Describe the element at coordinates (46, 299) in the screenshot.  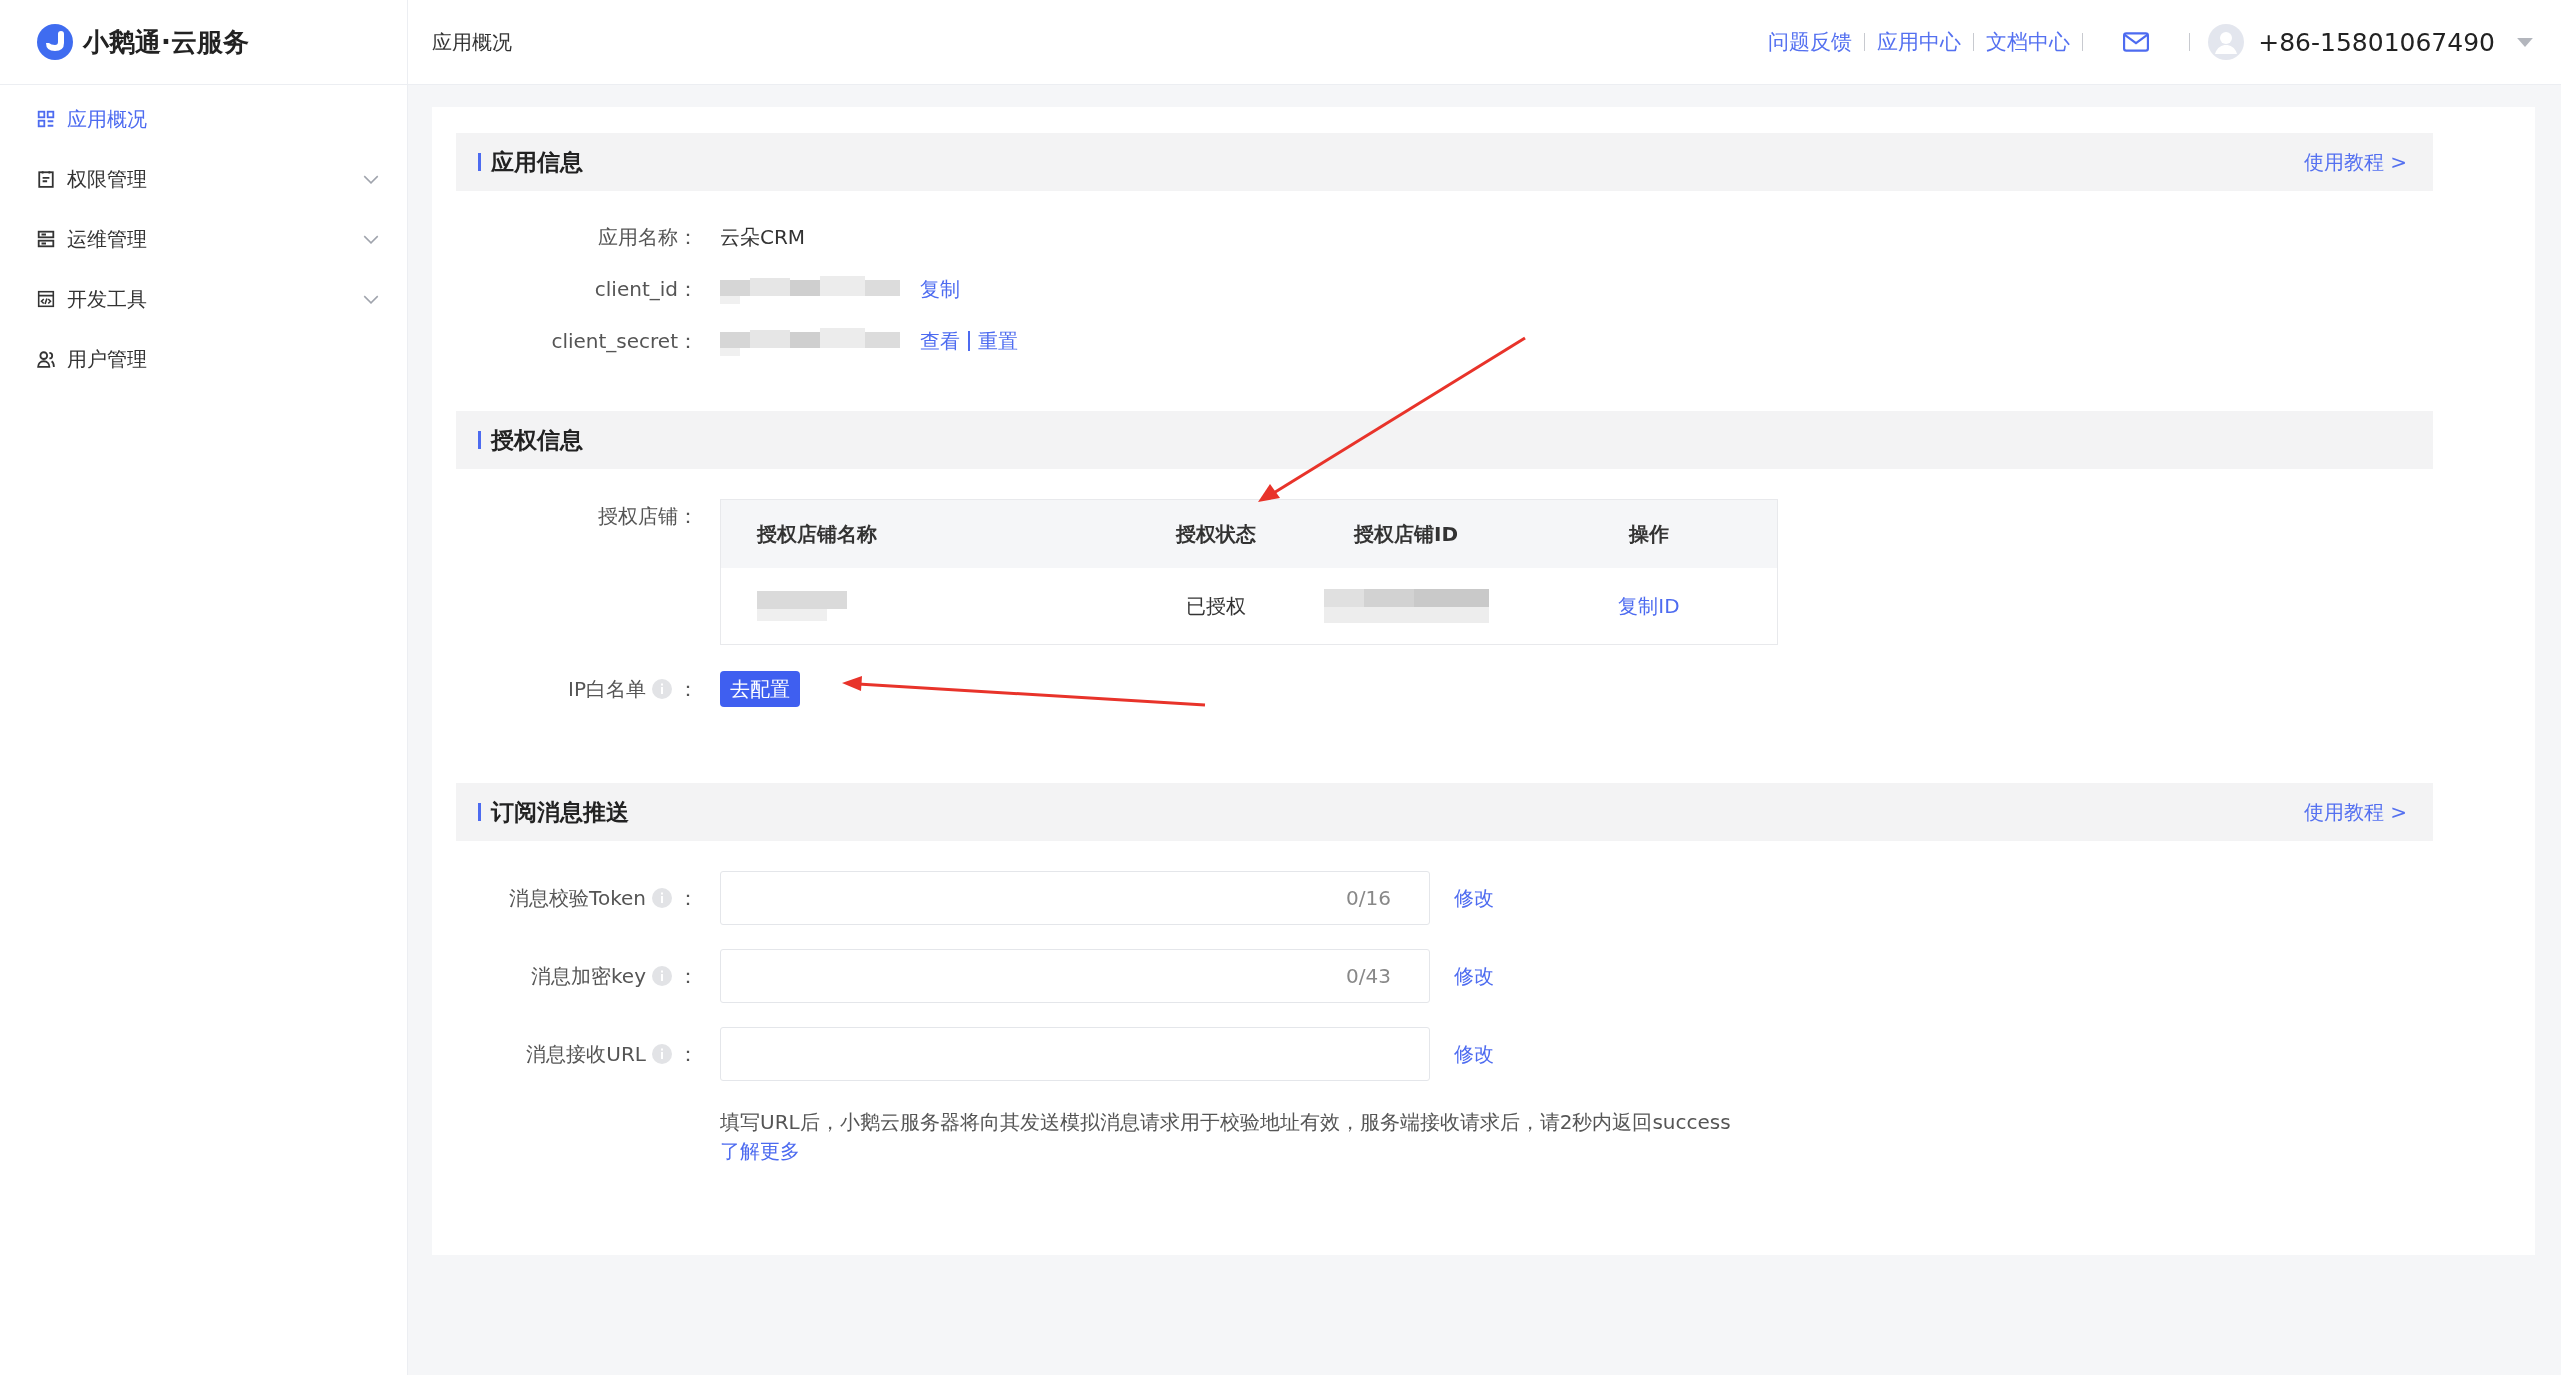
I see `code-window-icon` at that location.